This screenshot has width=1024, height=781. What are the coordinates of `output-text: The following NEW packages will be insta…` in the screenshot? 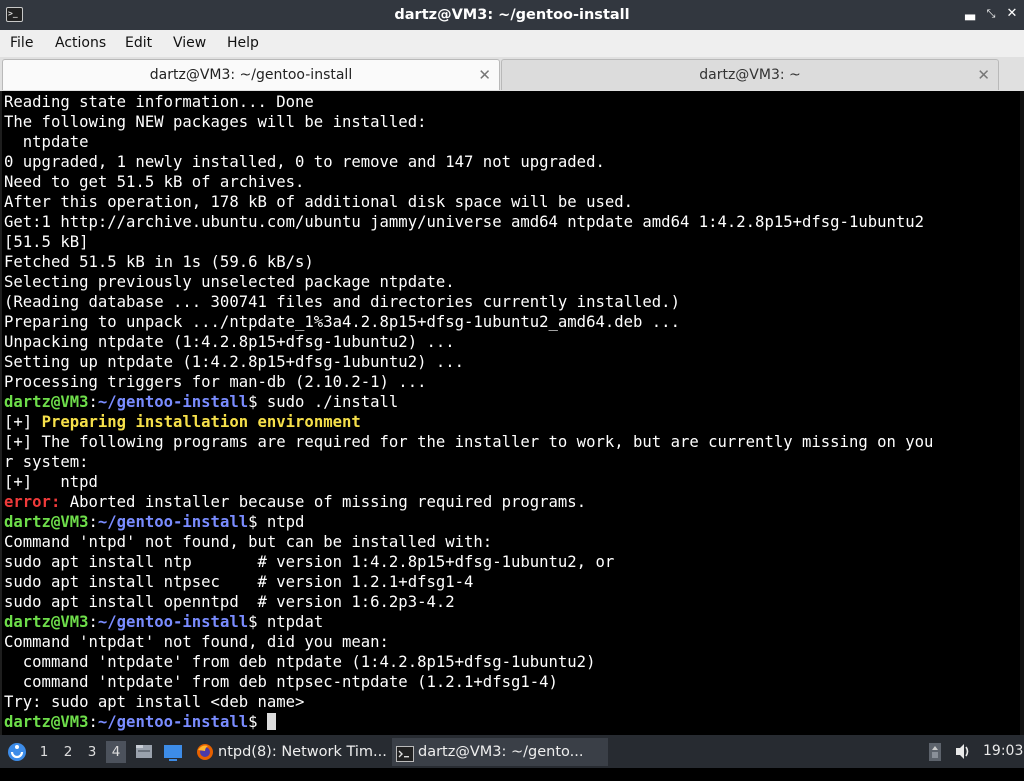 It's located at (215, 122).